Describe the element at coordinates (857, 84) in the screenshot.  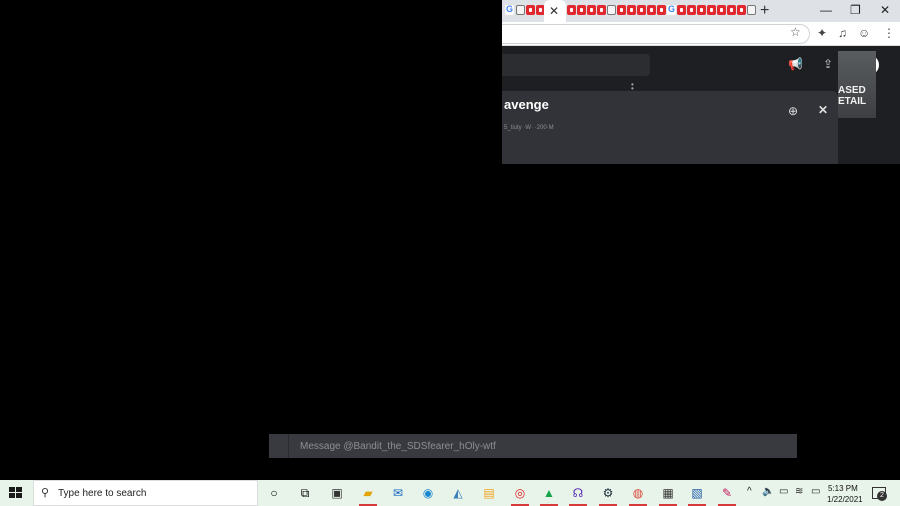
I see `video-thumbnail: ASED ETAIL` at that location.